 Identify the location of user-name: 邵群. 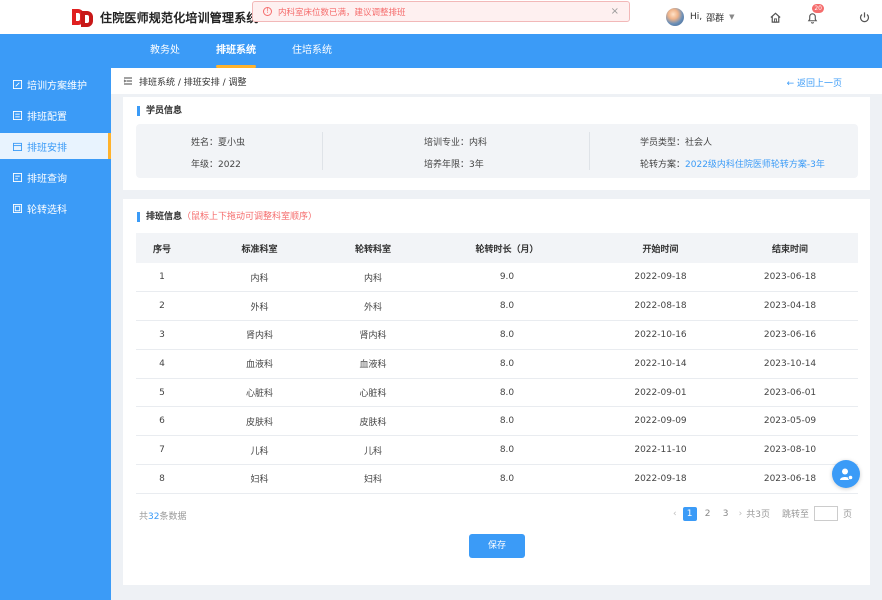
(715, 18).